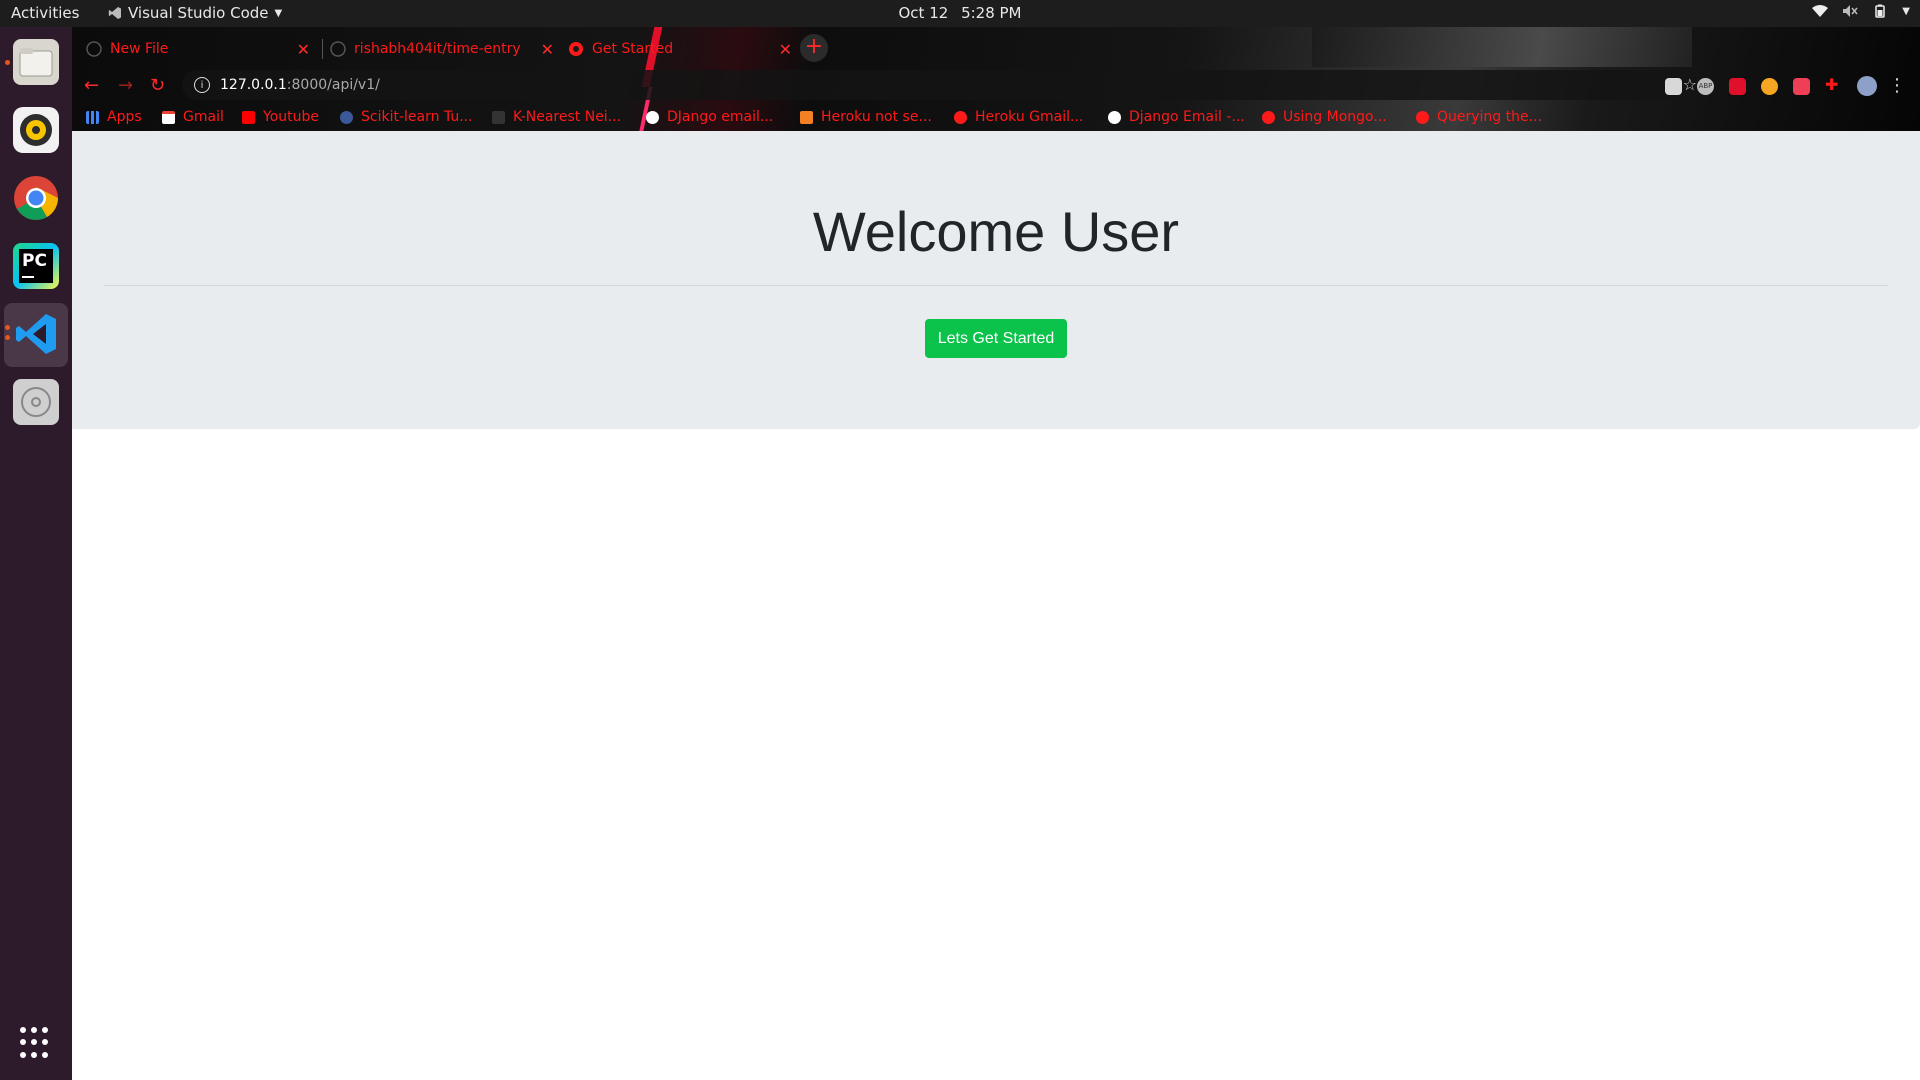  I want to click on bookmark-label: Gmail, so click(203, 117).